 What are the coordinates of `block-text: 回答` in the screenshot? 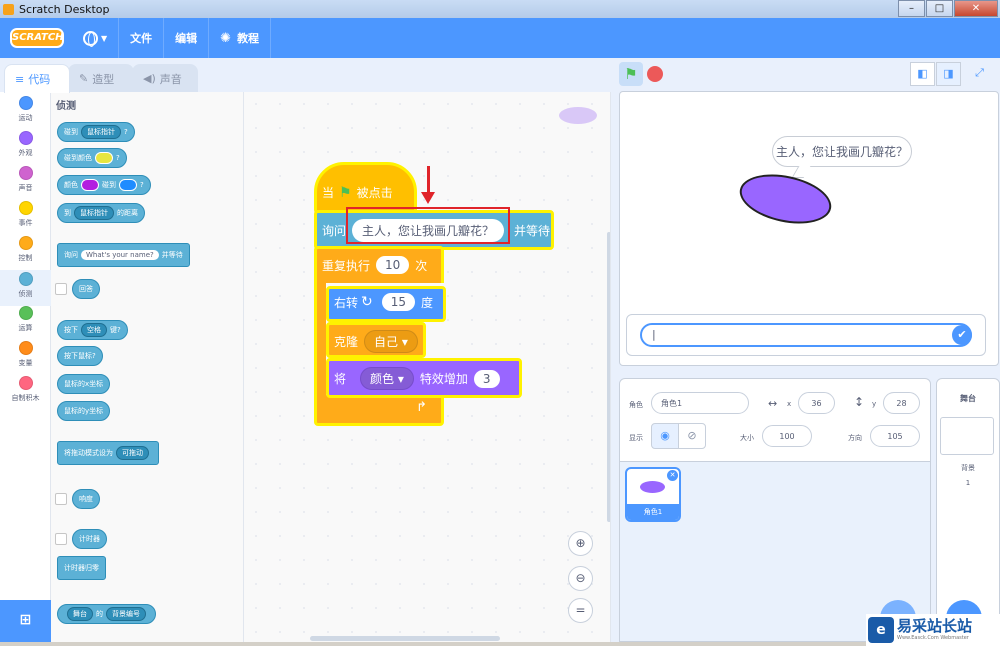 It's located at (86, 289).